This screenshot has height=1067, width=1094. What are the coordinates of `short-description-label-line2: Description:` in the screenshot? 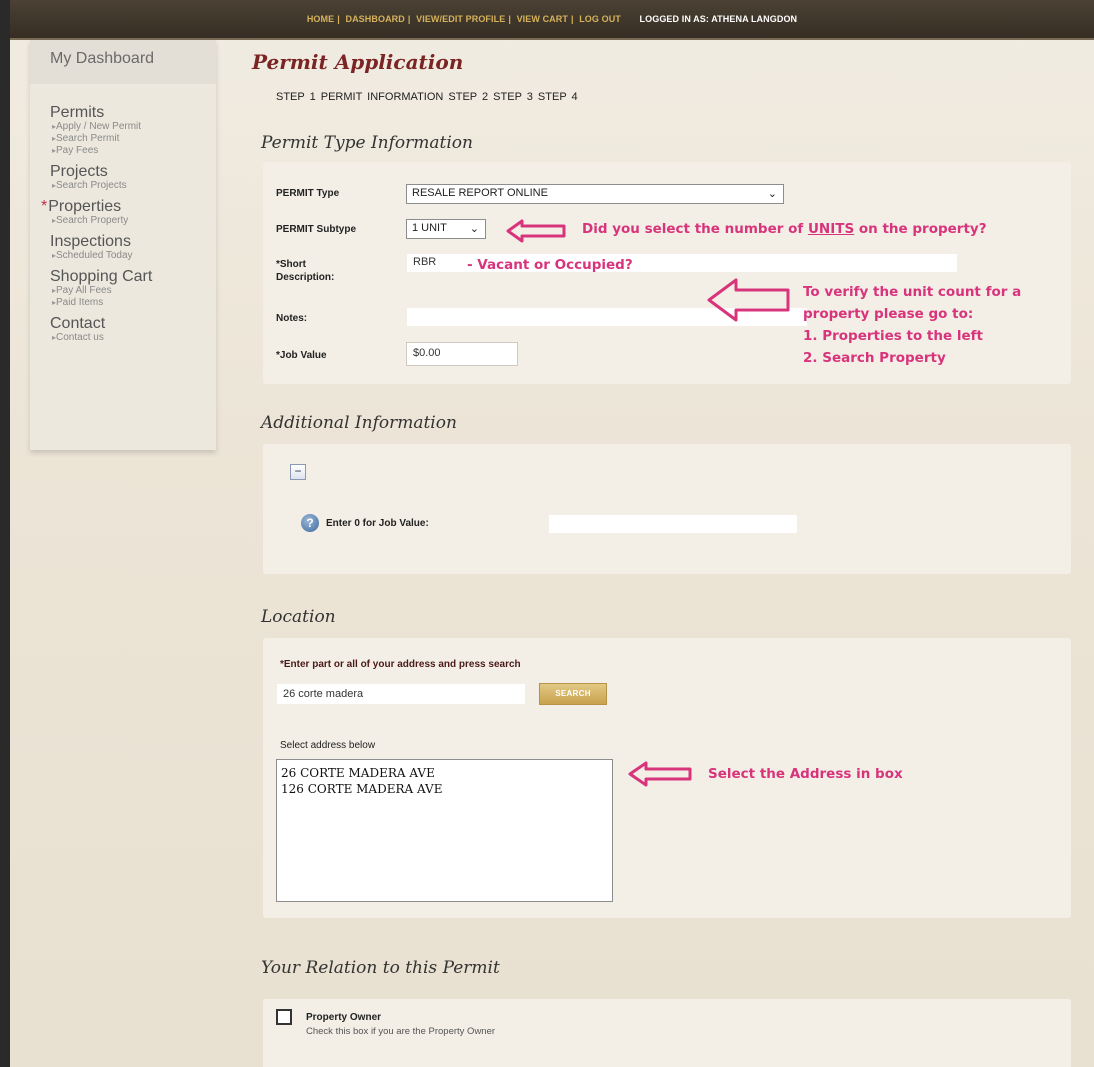 It's located at (305, 277).